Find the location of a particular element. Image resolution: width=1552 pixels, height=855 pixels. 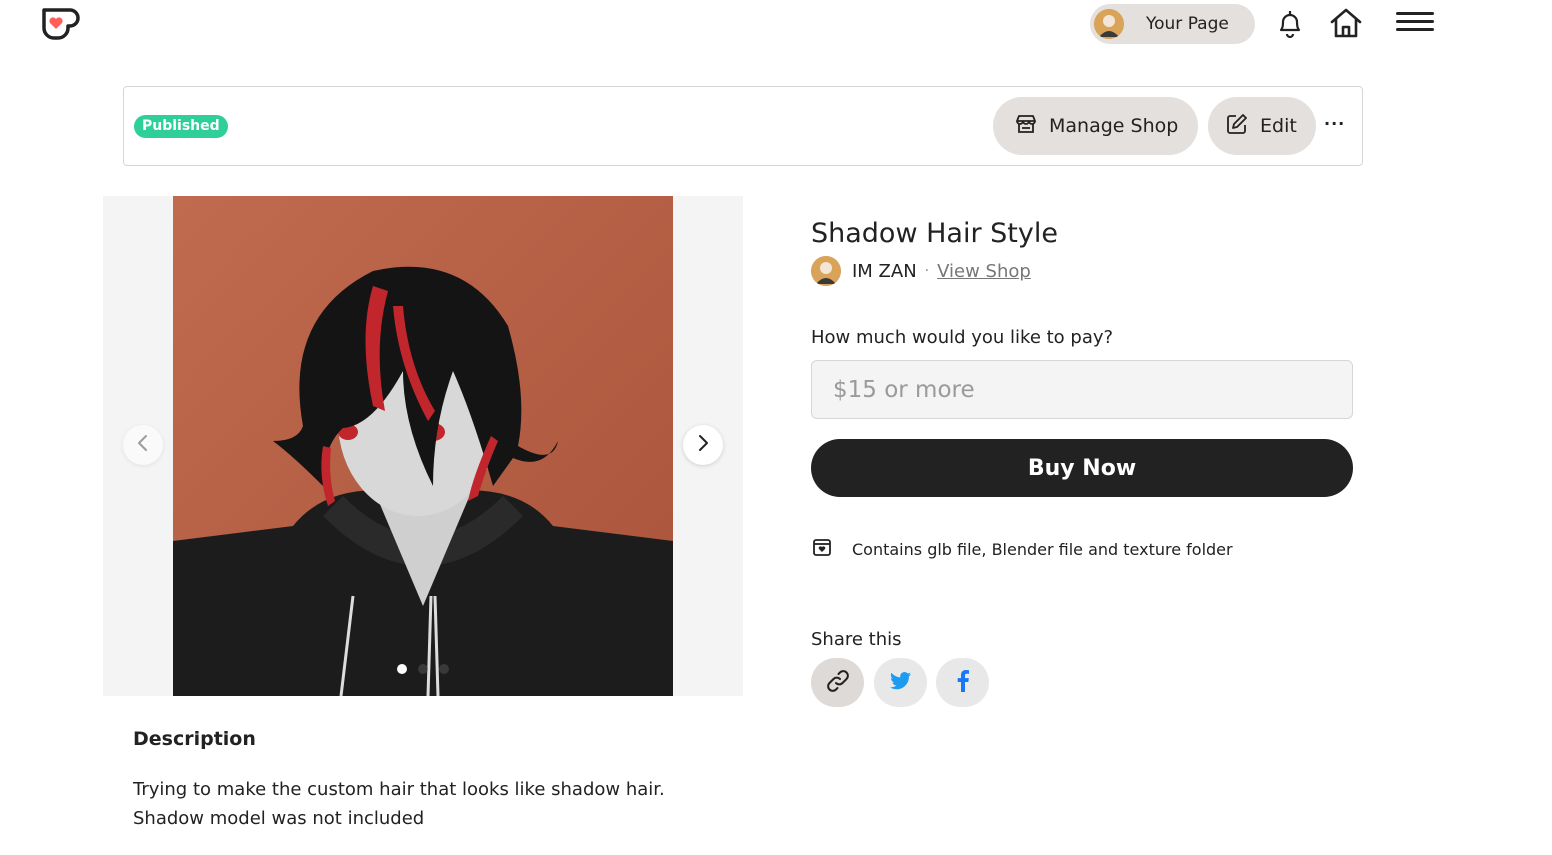

price-input is located at coordinates (1082, 389).